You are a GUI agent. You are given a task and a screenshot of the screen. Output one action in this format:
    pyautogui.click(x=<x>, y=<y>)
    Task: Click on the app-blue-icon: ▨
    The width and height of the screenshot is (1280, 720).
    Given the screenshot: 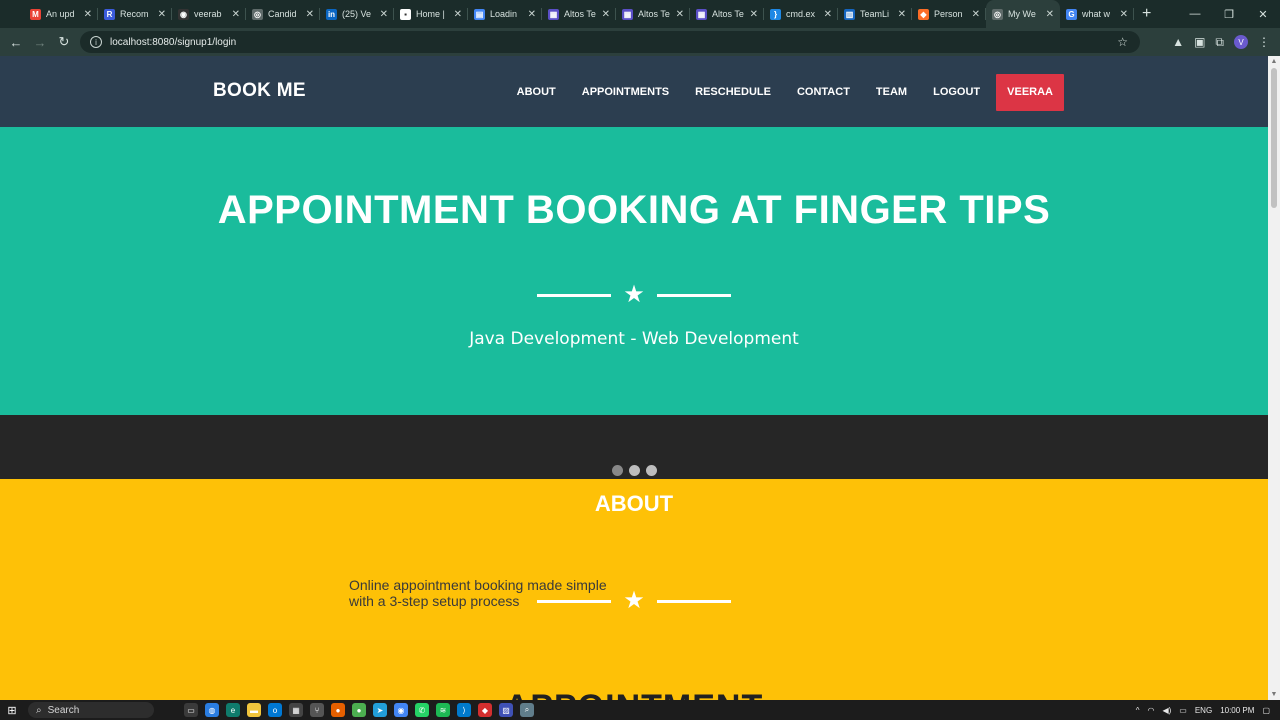 What is the action you would take?
    pyautogui.click(x=506, y=710)
    